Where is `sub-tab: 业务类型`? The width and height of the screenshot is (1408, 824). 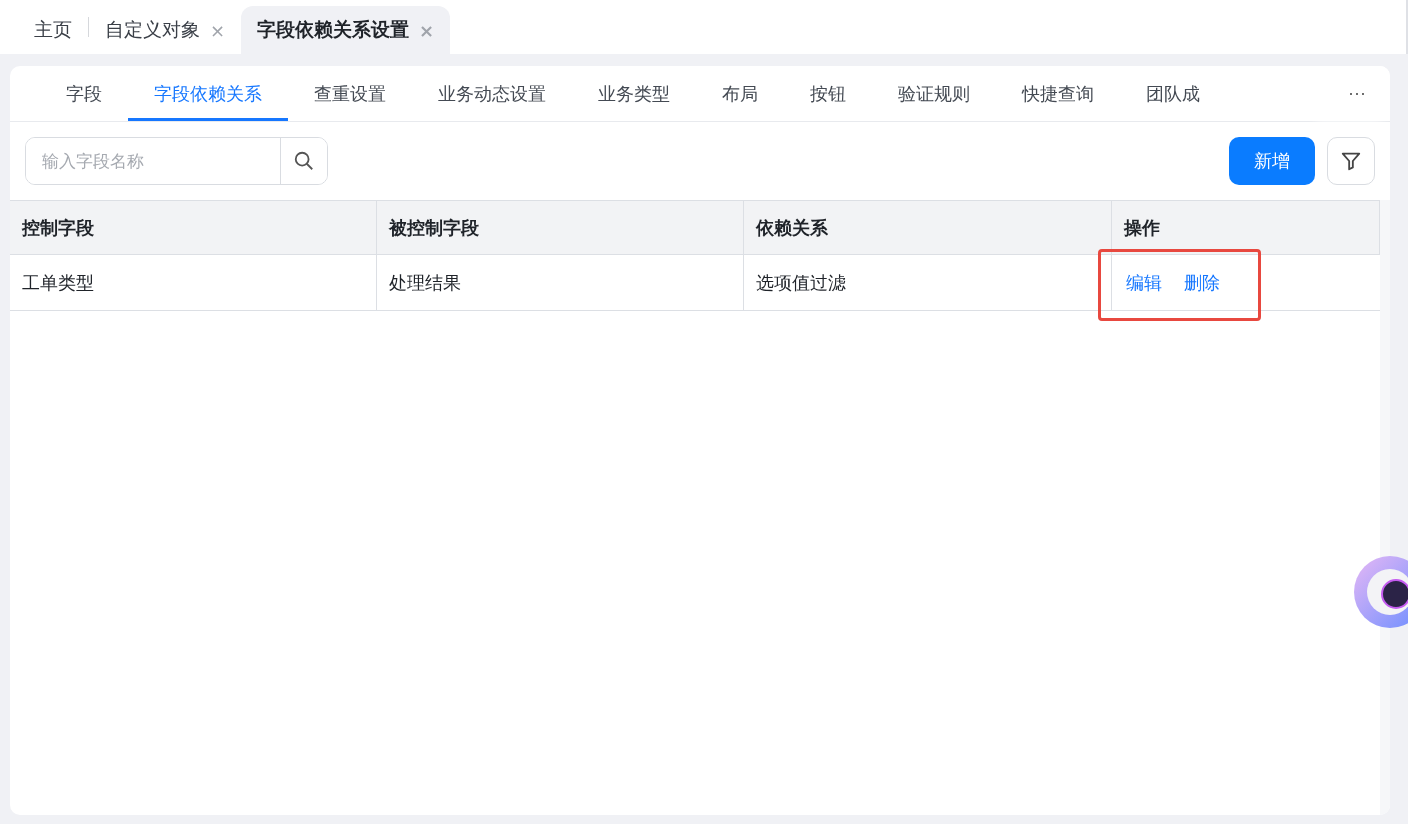 sub-tab: 业务类型 is located at coordinates (634, 93).